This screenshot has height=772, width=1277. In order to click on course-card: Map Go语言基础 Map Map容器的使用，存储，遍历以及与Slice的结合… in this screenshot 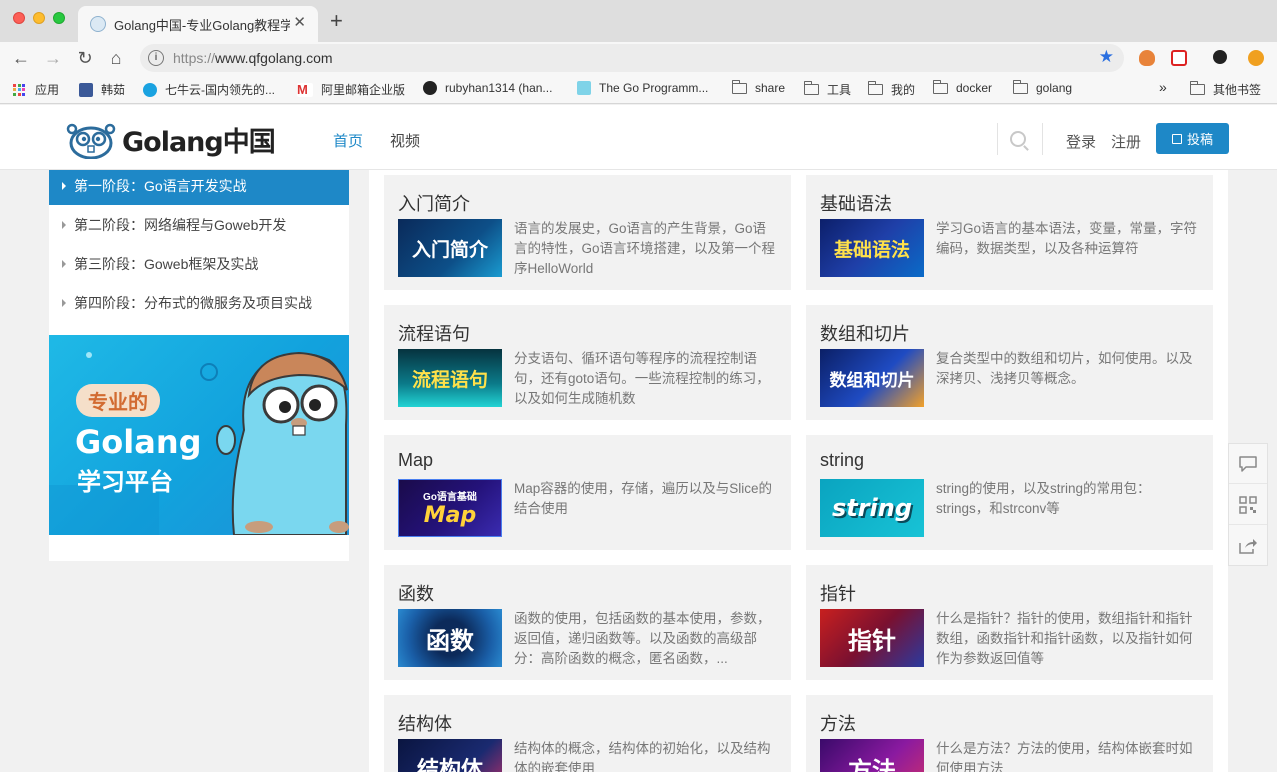, I will do `click(587, 492)`.